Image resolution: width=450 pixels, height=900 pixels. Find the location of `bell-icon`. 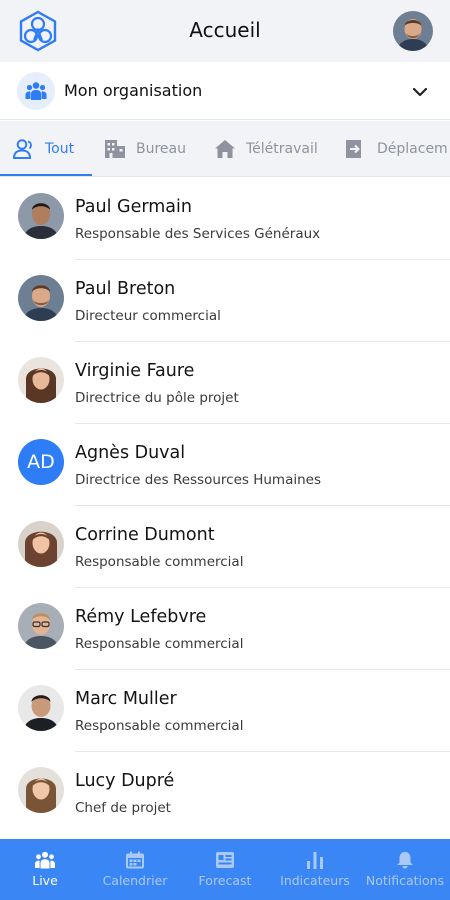

bell-icon is located at coordinates (405, 860).